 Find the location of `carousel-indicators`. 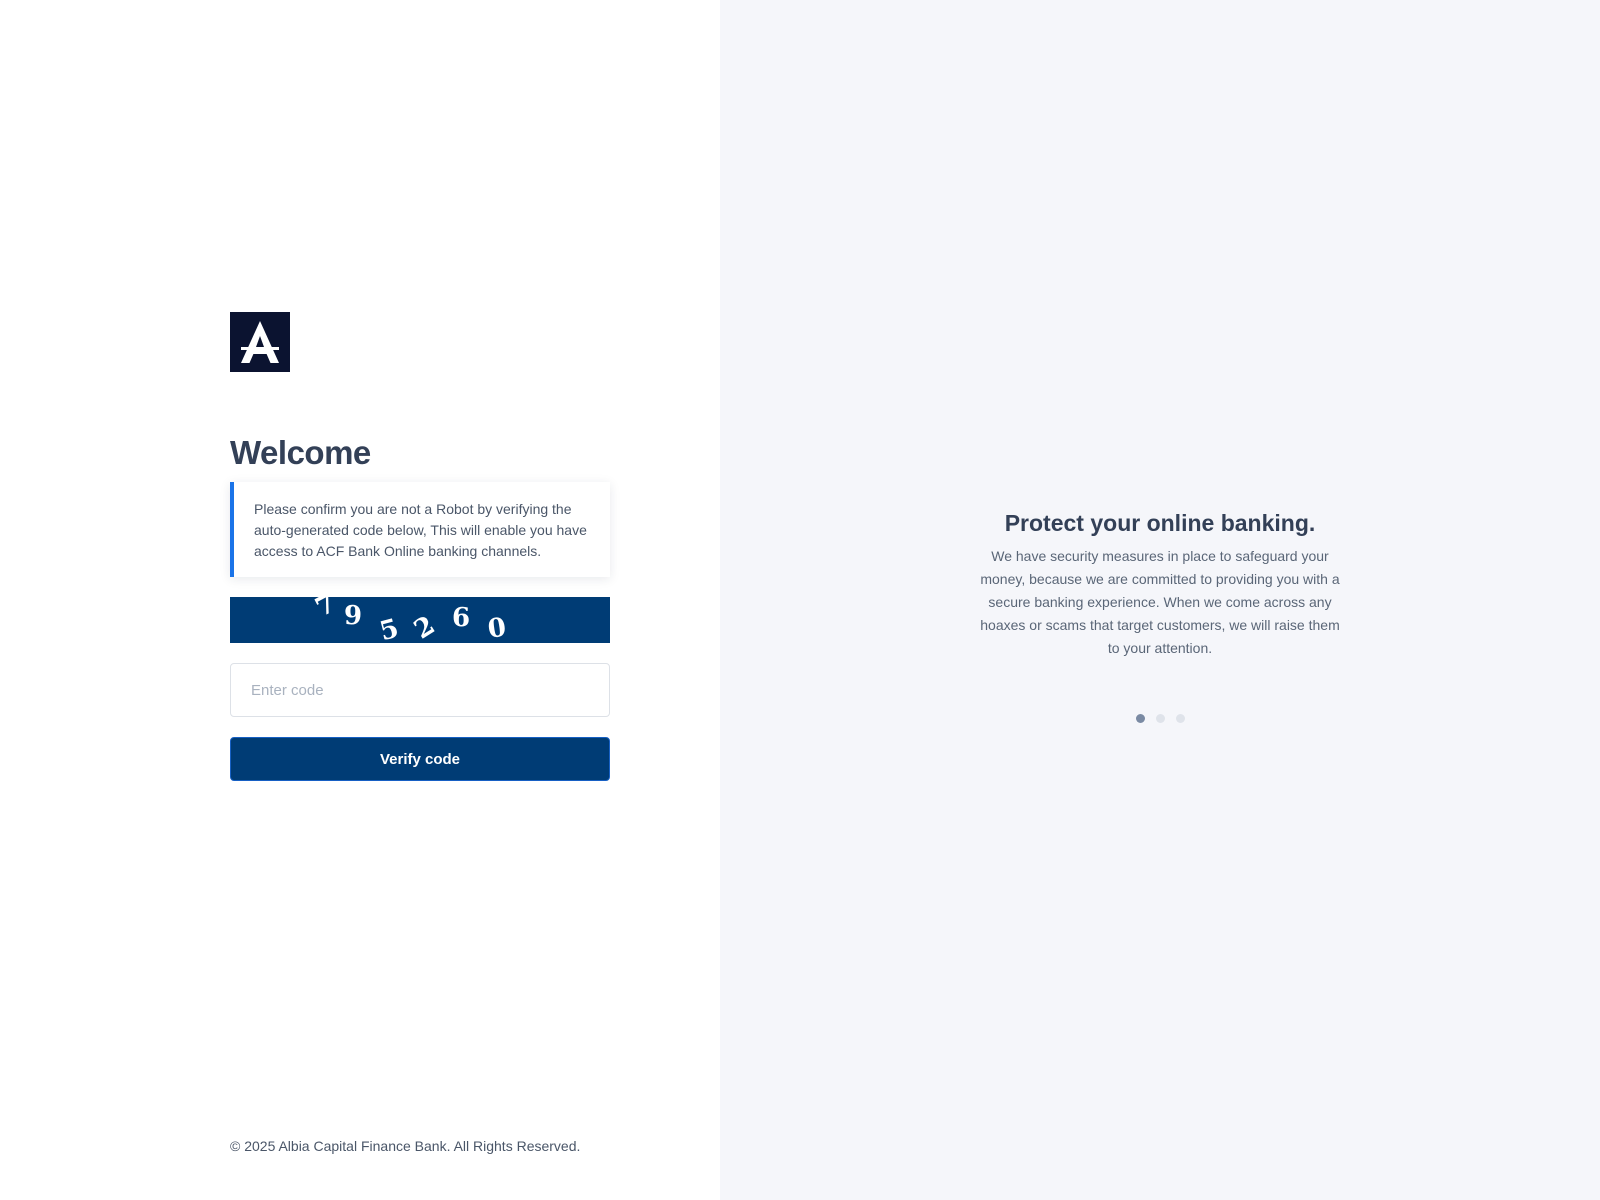

carousel-indicators is located at coordinates (1160, 718).